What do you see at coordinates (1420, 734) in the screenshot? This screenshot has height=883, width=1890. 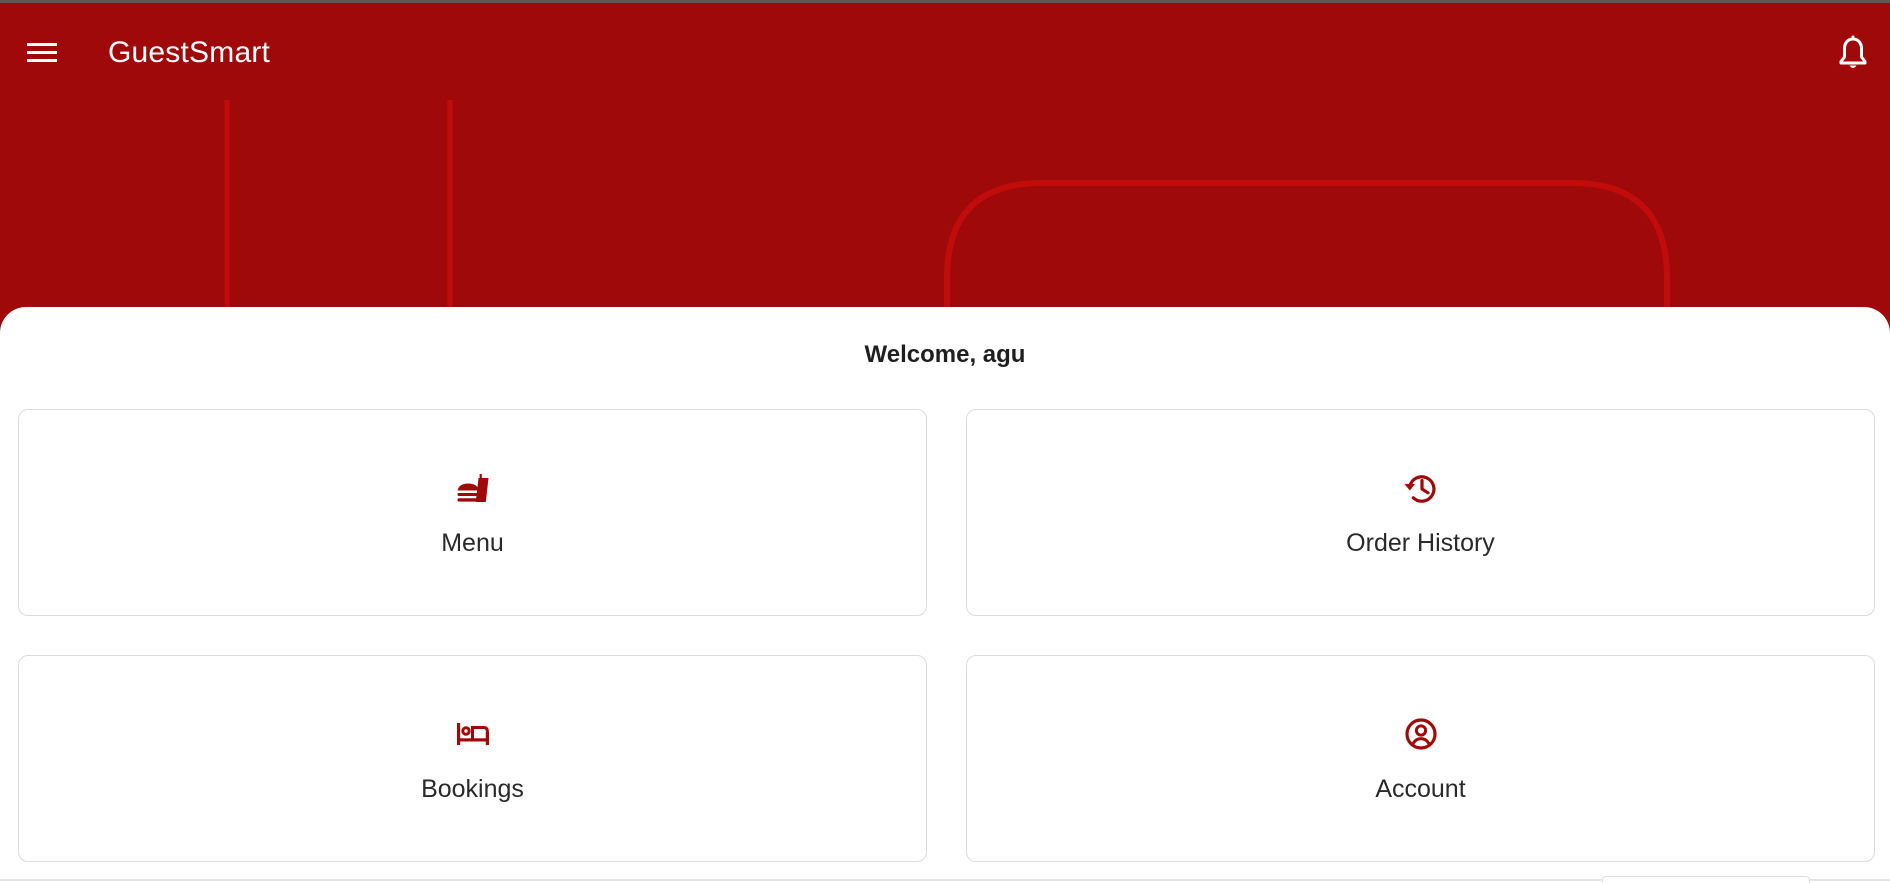 I see `account-circle-icon` at bounding box center [1420, 734].